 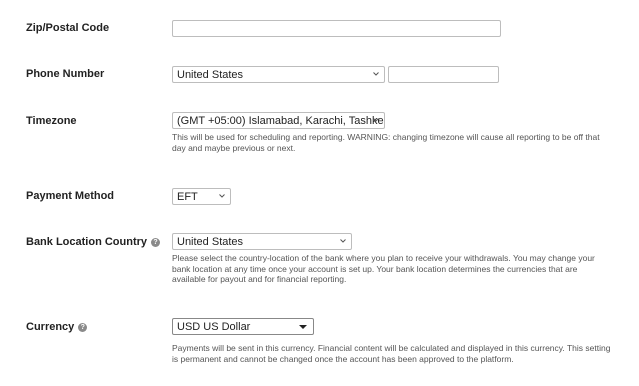 I want to click on zip-label: Zip/Postal Code, so click(x=68, y=28).